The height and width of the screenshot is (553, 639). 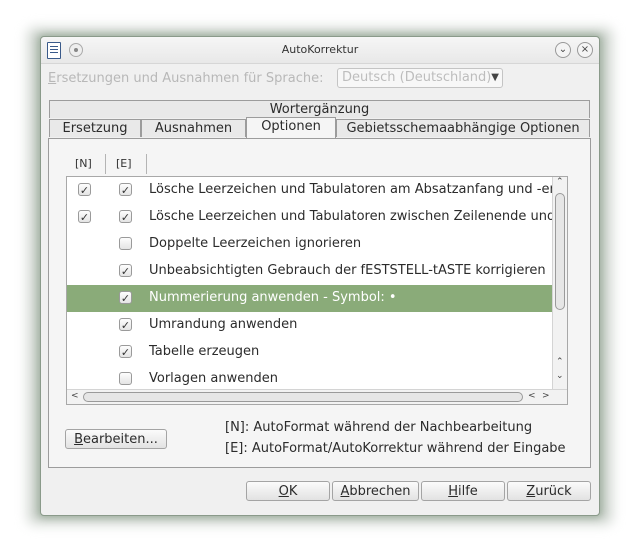 What do you see at coordinates (310, 325) in the screenshot?
I see `option-row: ✓ Umrandung anwenden` at bounding box center [310, 325].